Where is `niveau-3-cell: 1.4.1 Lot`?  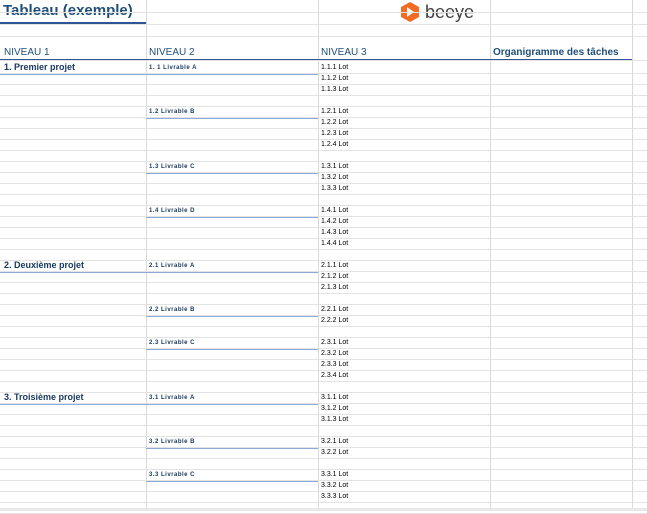
niveau-3-cell: 1.4.1 Lot is located at coordinates (334, 210).